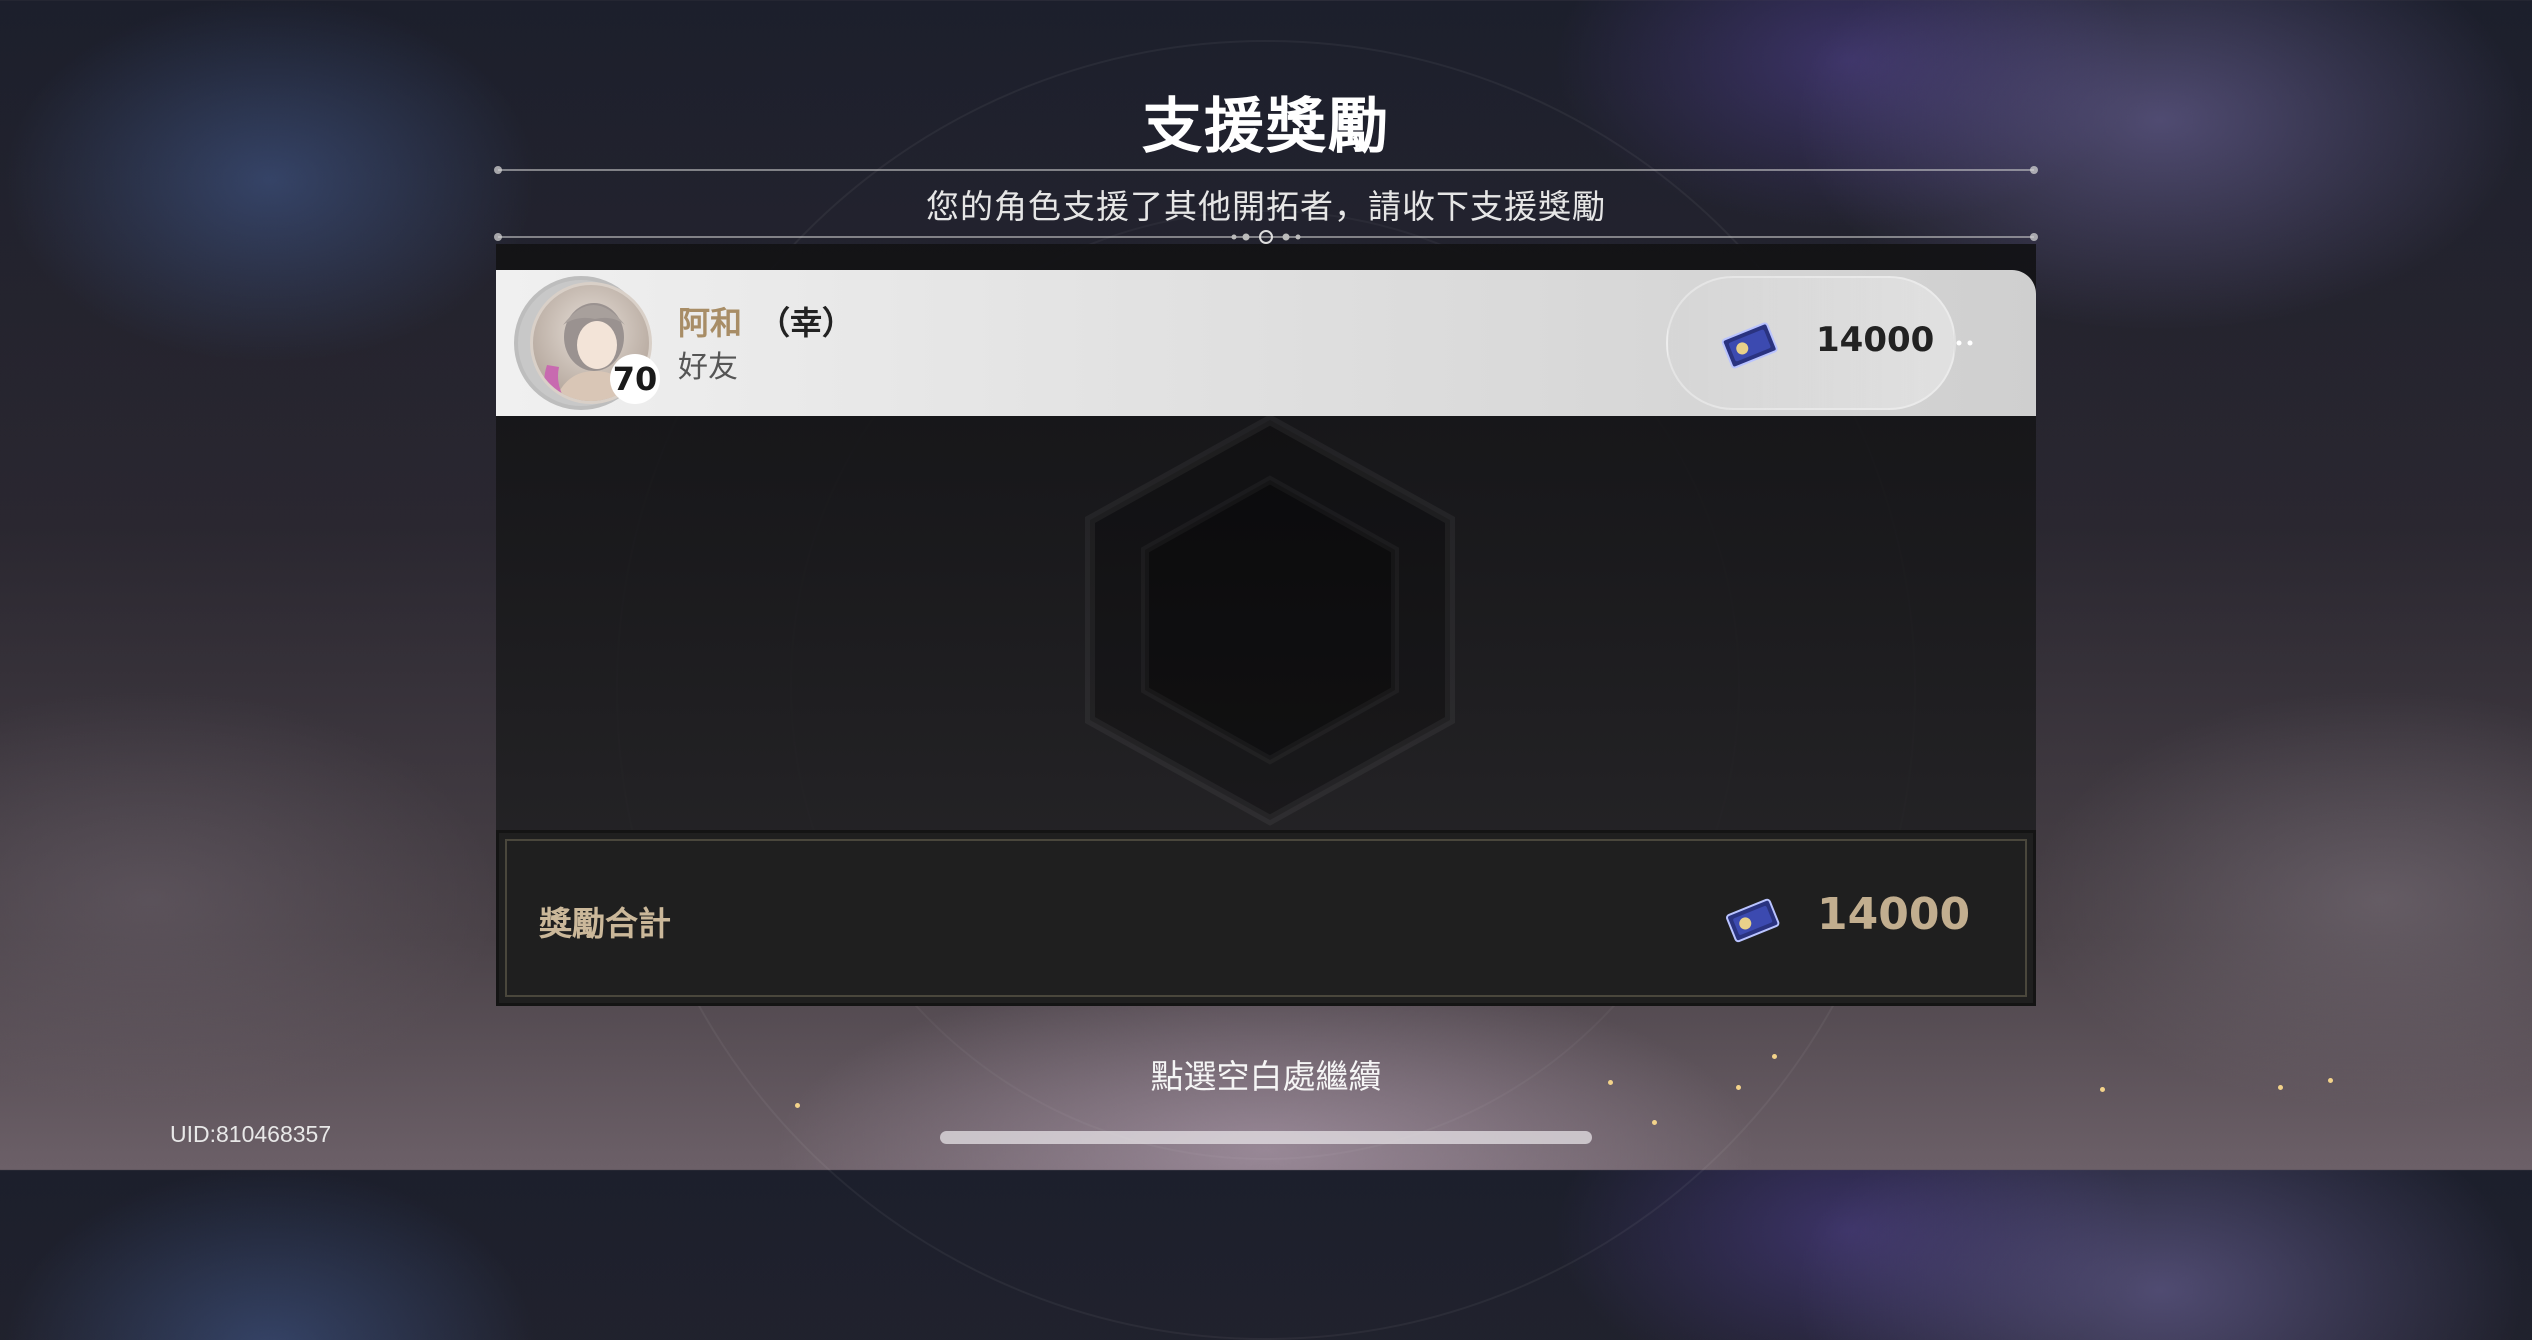 The height and width of the screenshot is (1340, 2532). What do you see at coordinates (708, 367) in the screenshot?
I see `friend-relation: 好友` at bounding box center [708, 367].